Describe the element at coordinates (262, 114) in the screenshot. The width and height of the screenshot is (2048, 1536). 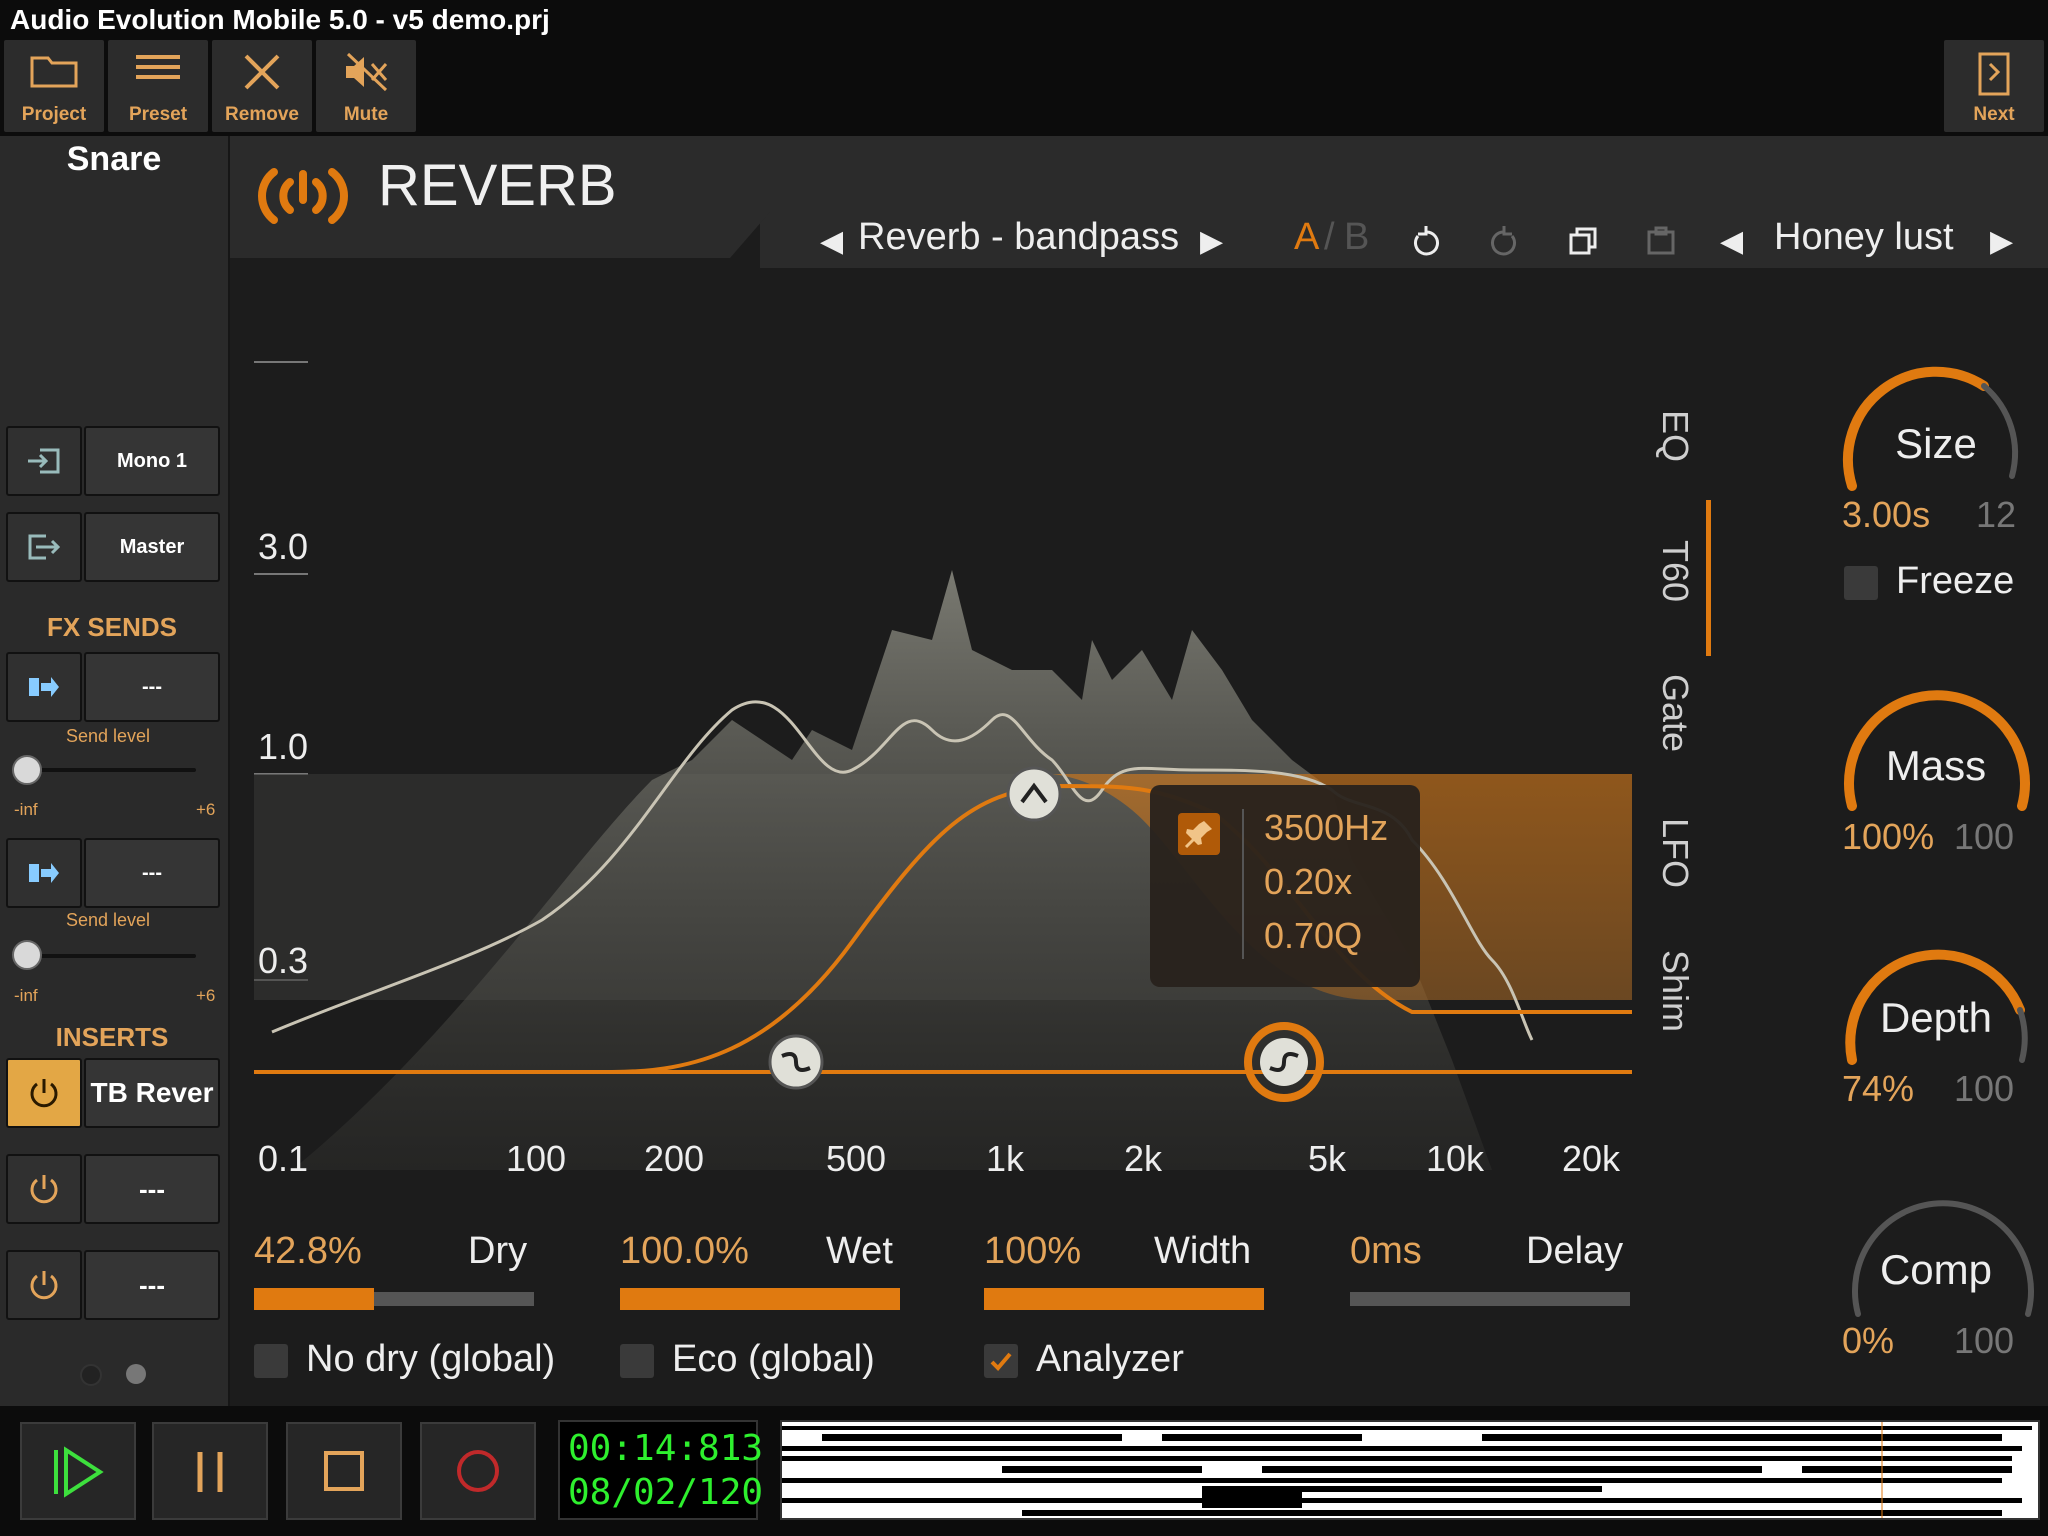
I see `remove-label: Remove` at that location.